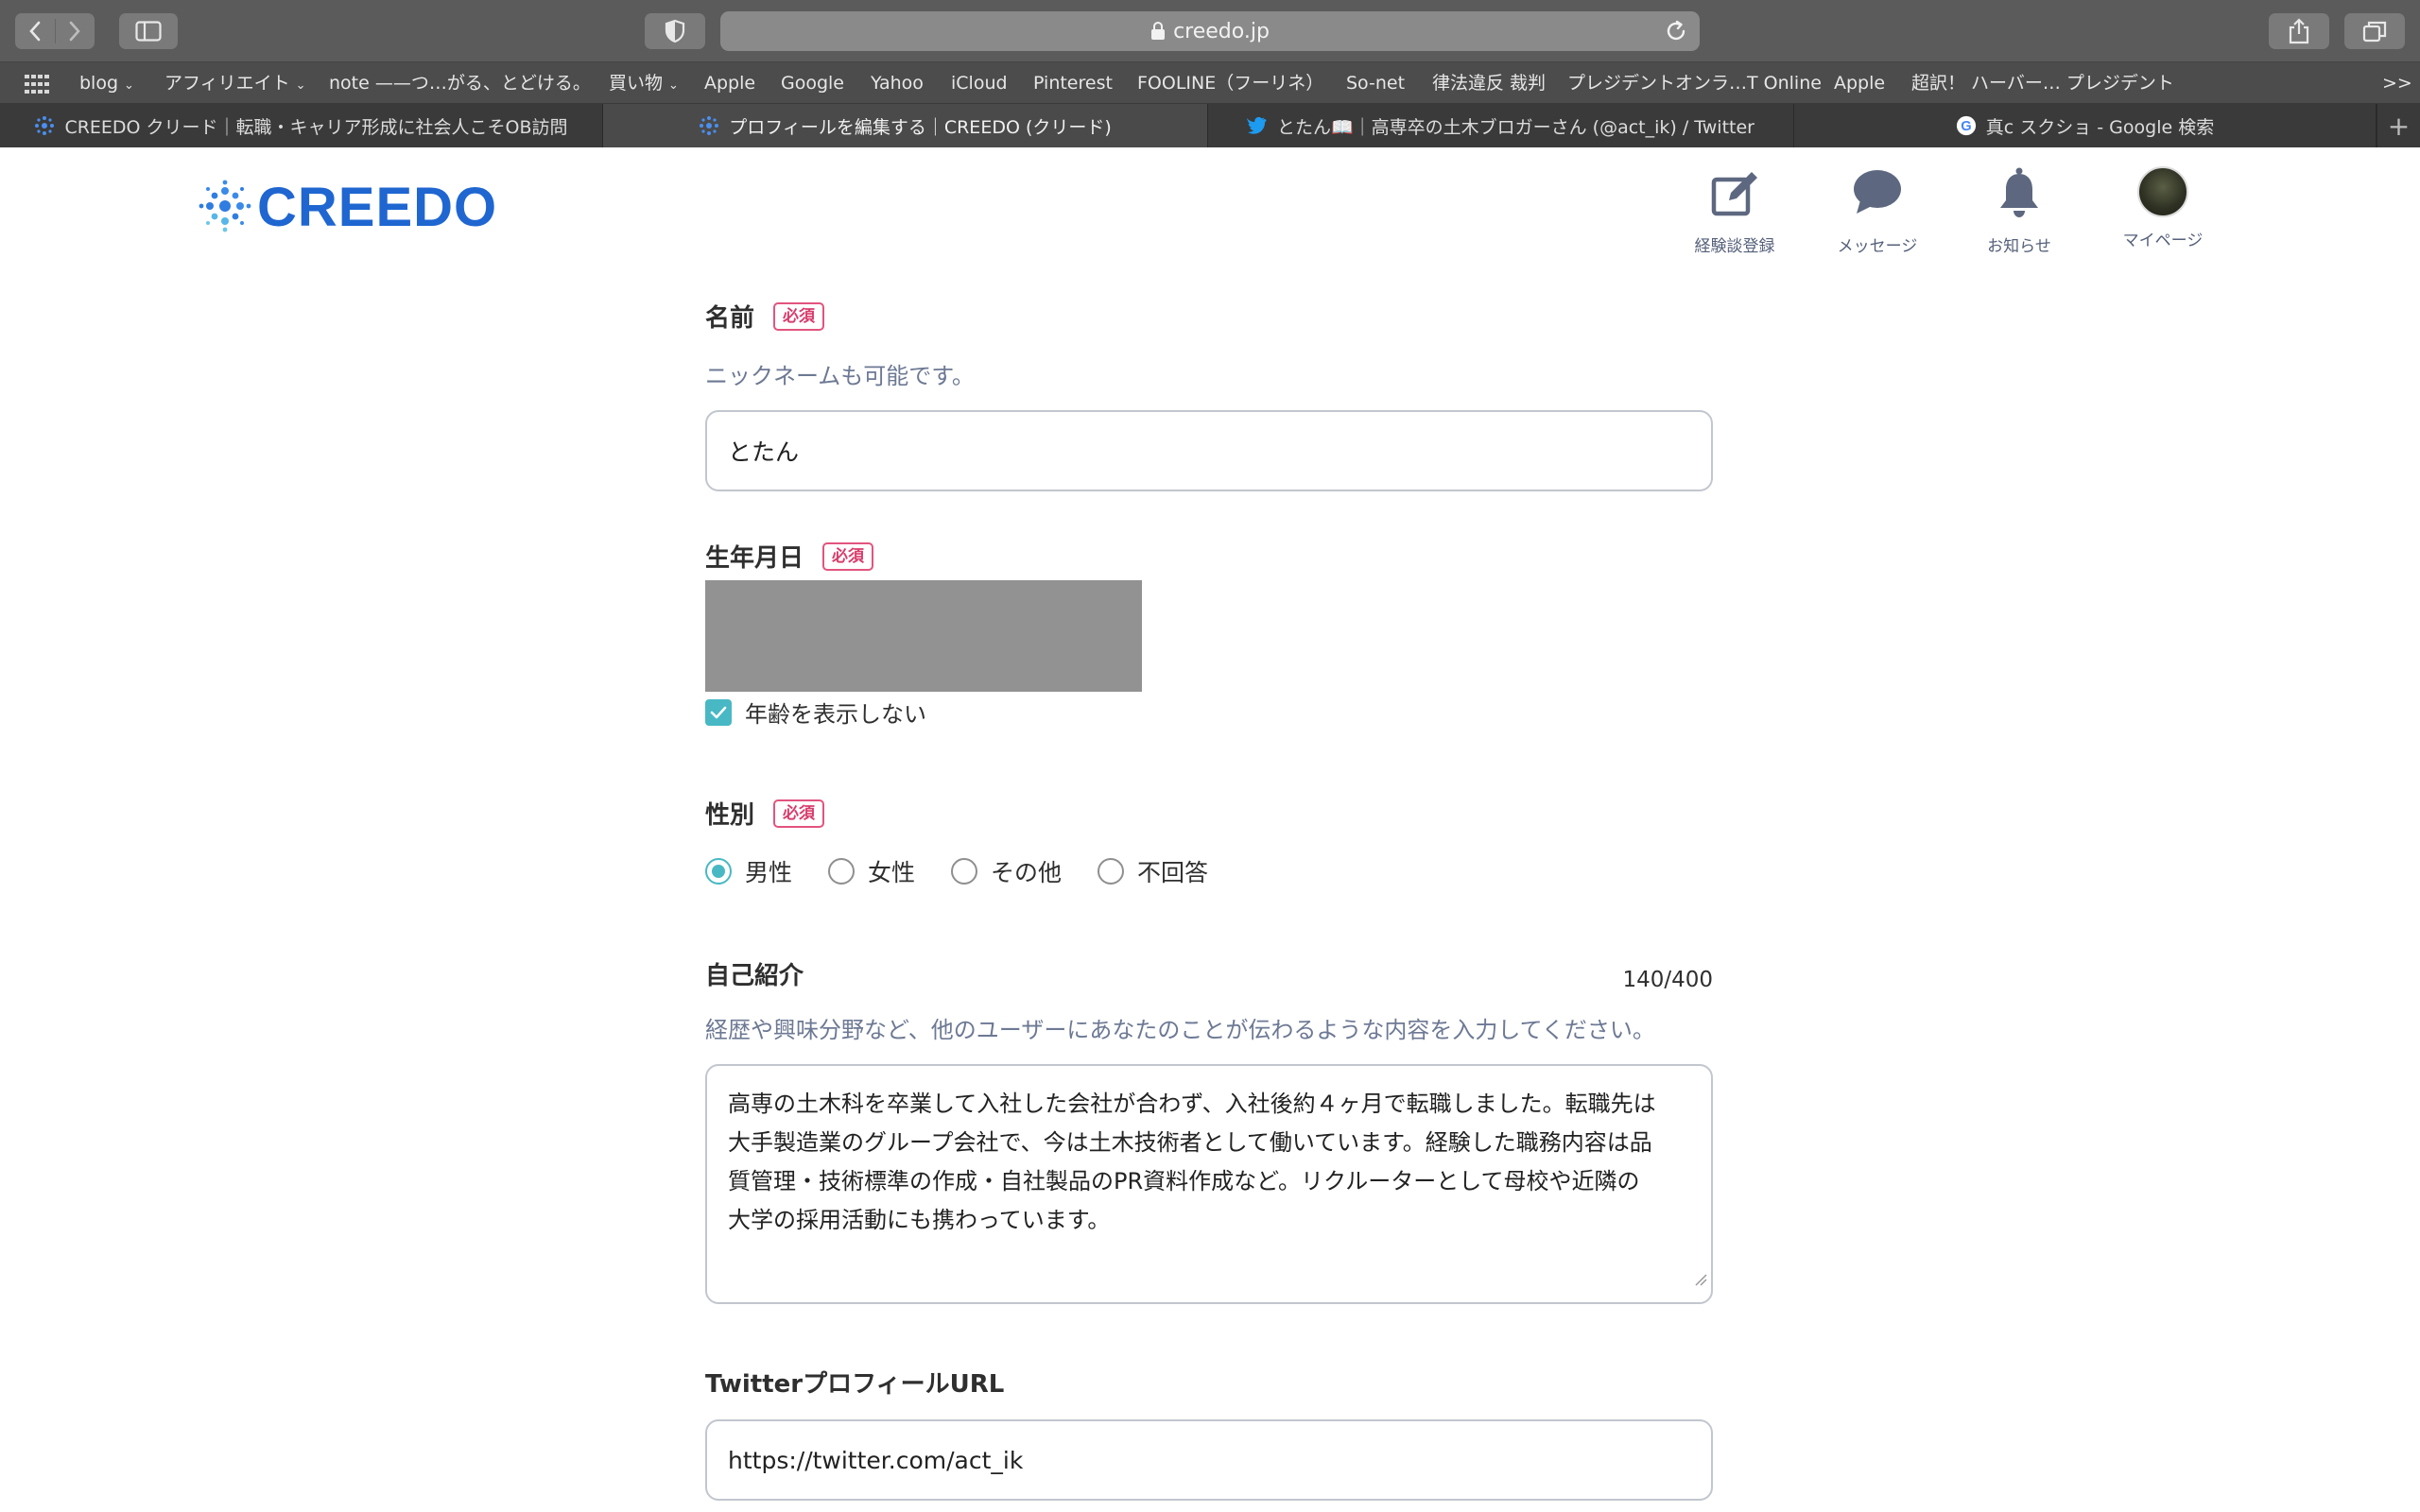  Describe the element at coordinates (1489, 83) in the screenshot. I see `bookmark-law: 律法違反 裁判` at that location.